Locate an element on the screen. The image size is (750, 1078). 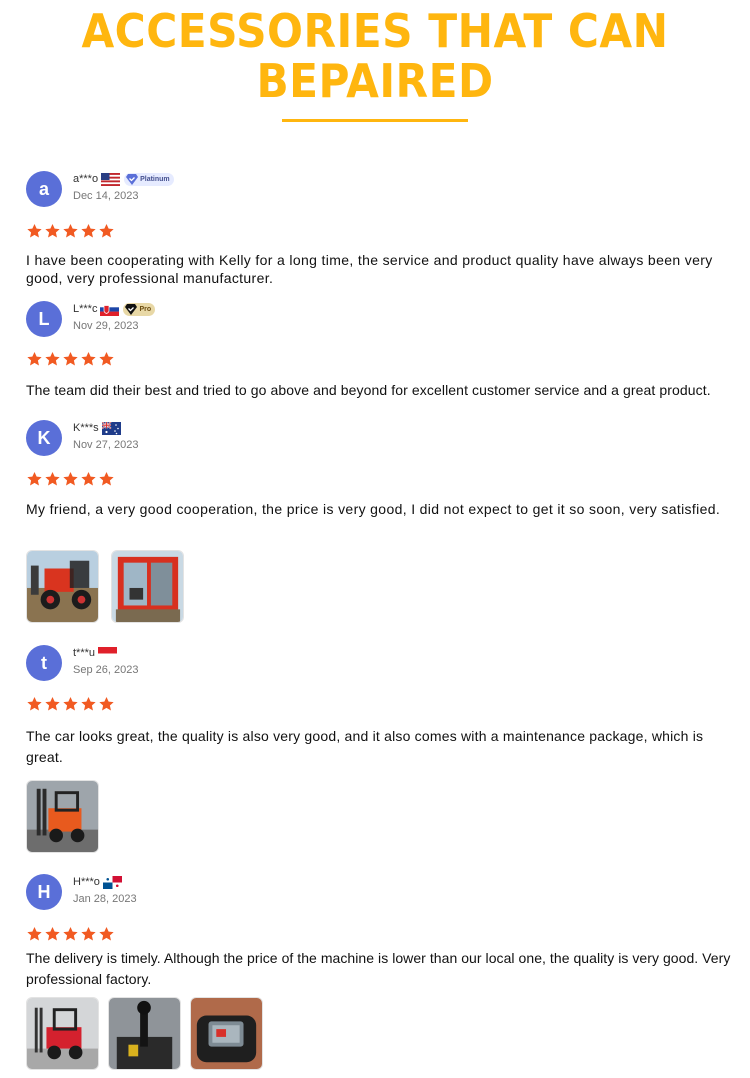
review-meta: K***s Nov 27, 2023 is located at coordinates (105, 435).